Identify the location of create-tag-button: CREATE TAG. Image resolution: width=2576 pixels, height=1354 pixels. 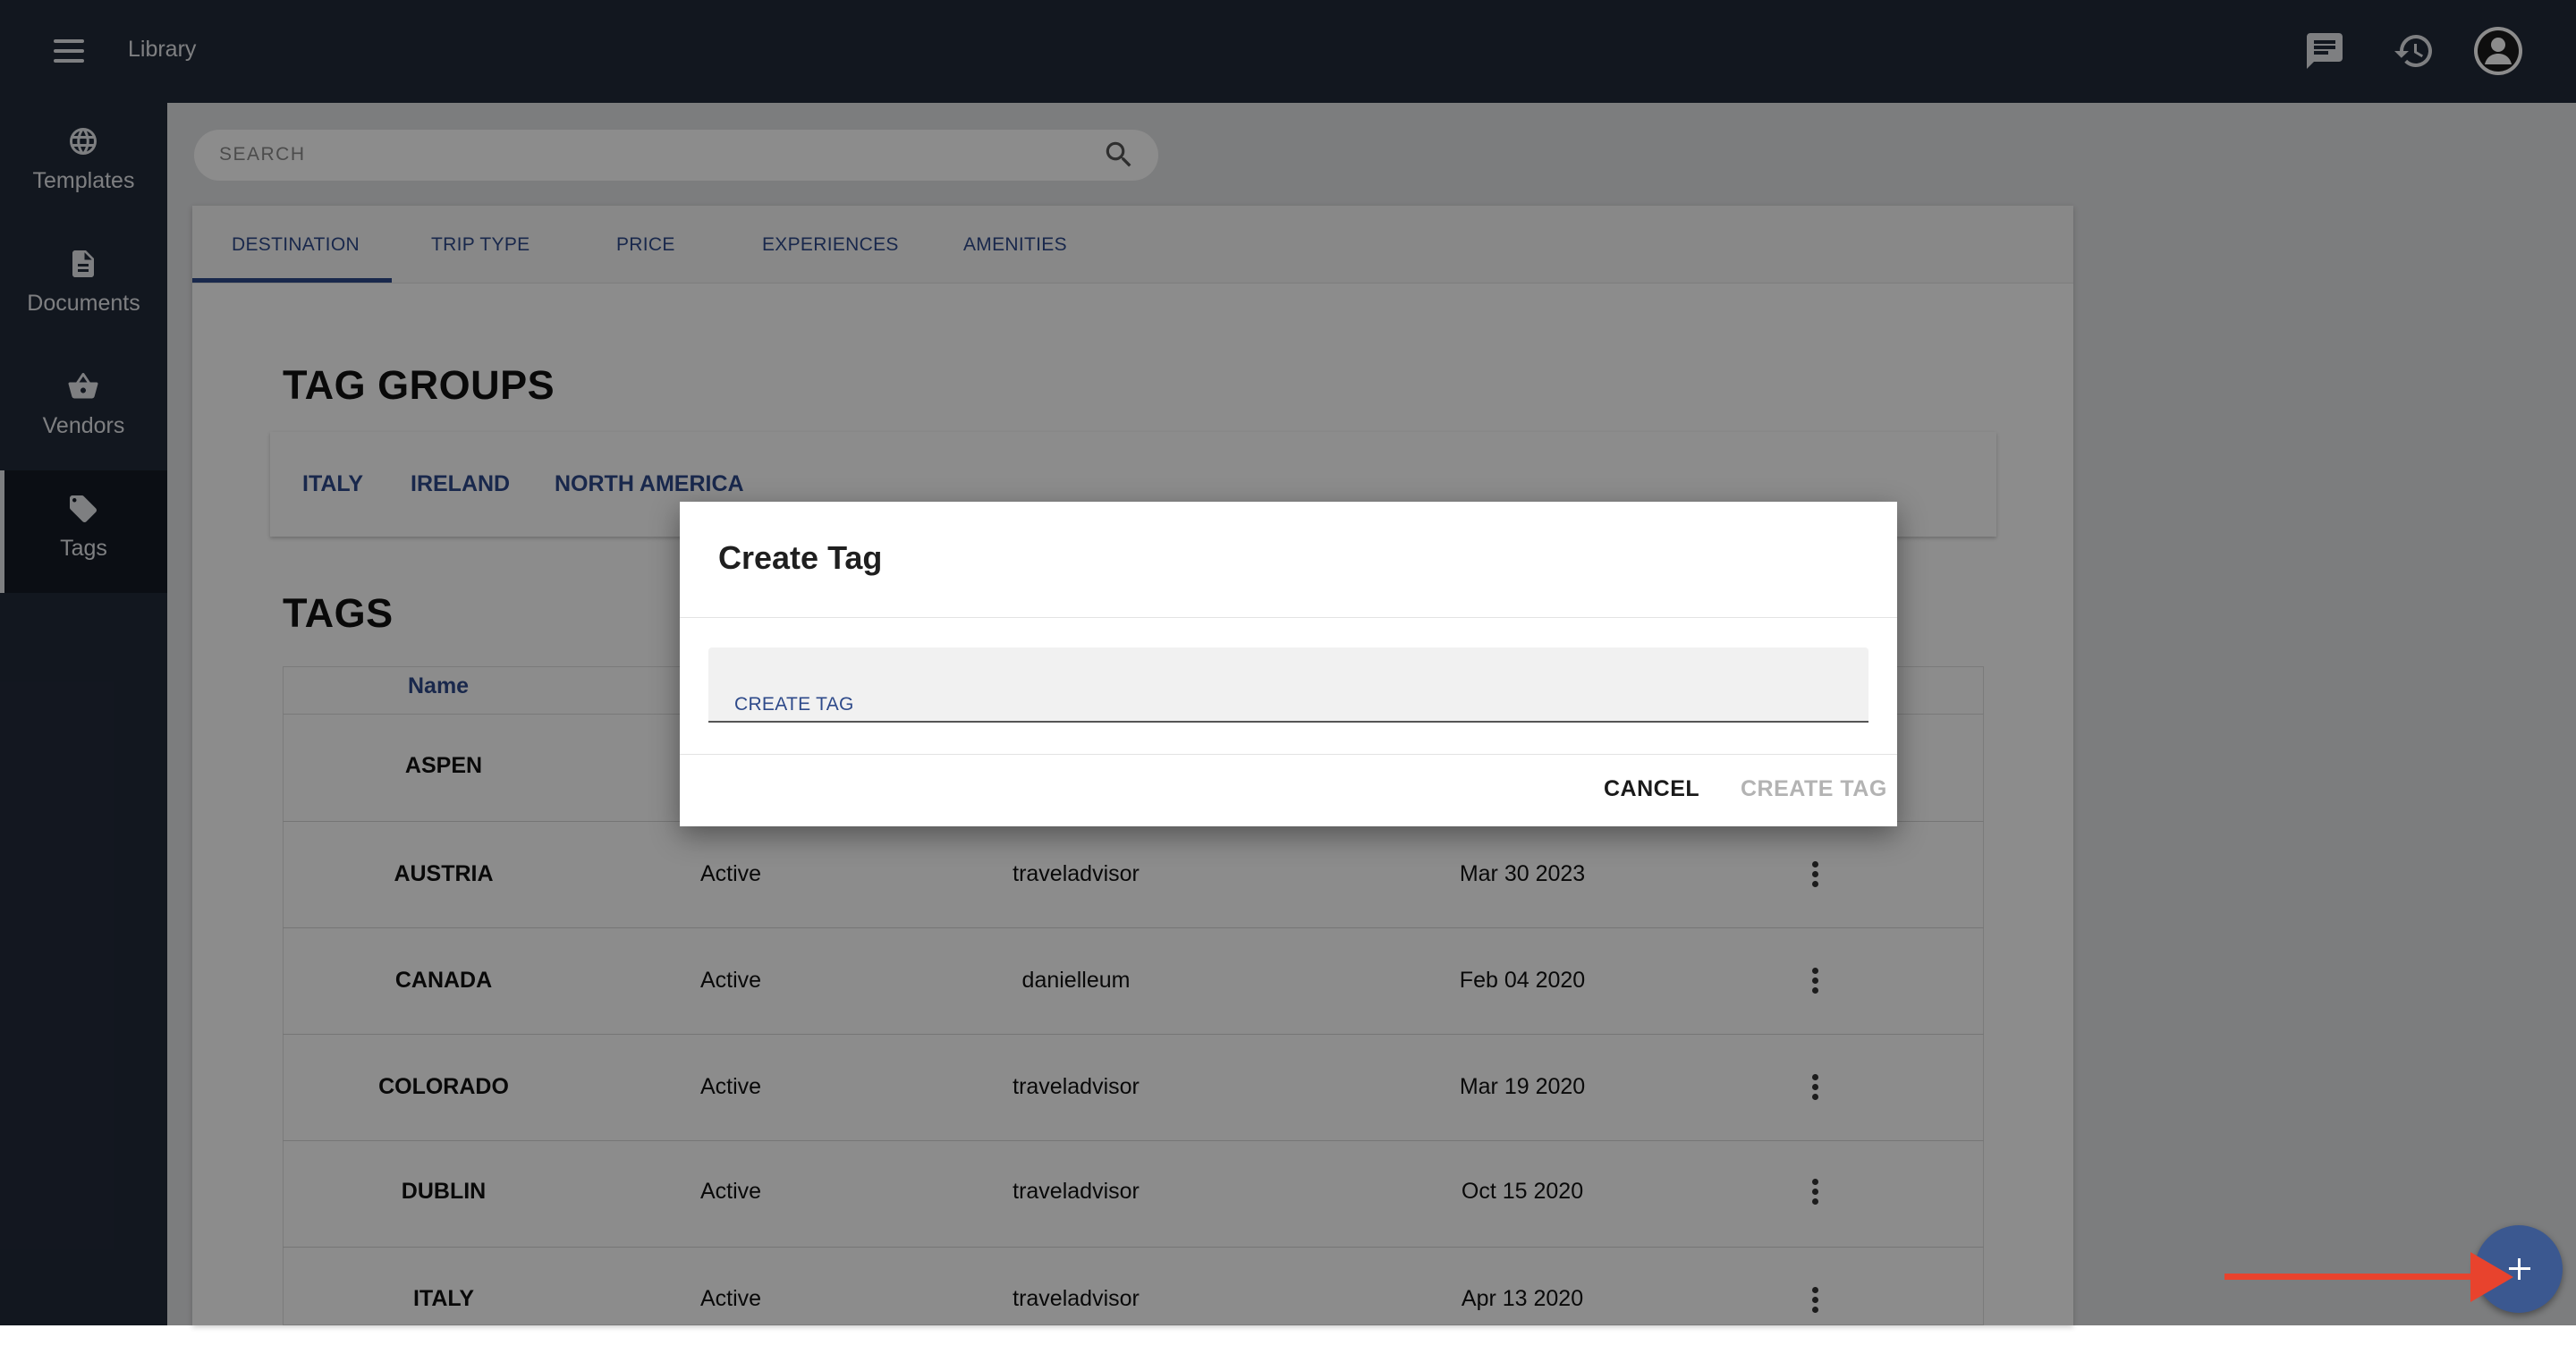
(1814, 789).